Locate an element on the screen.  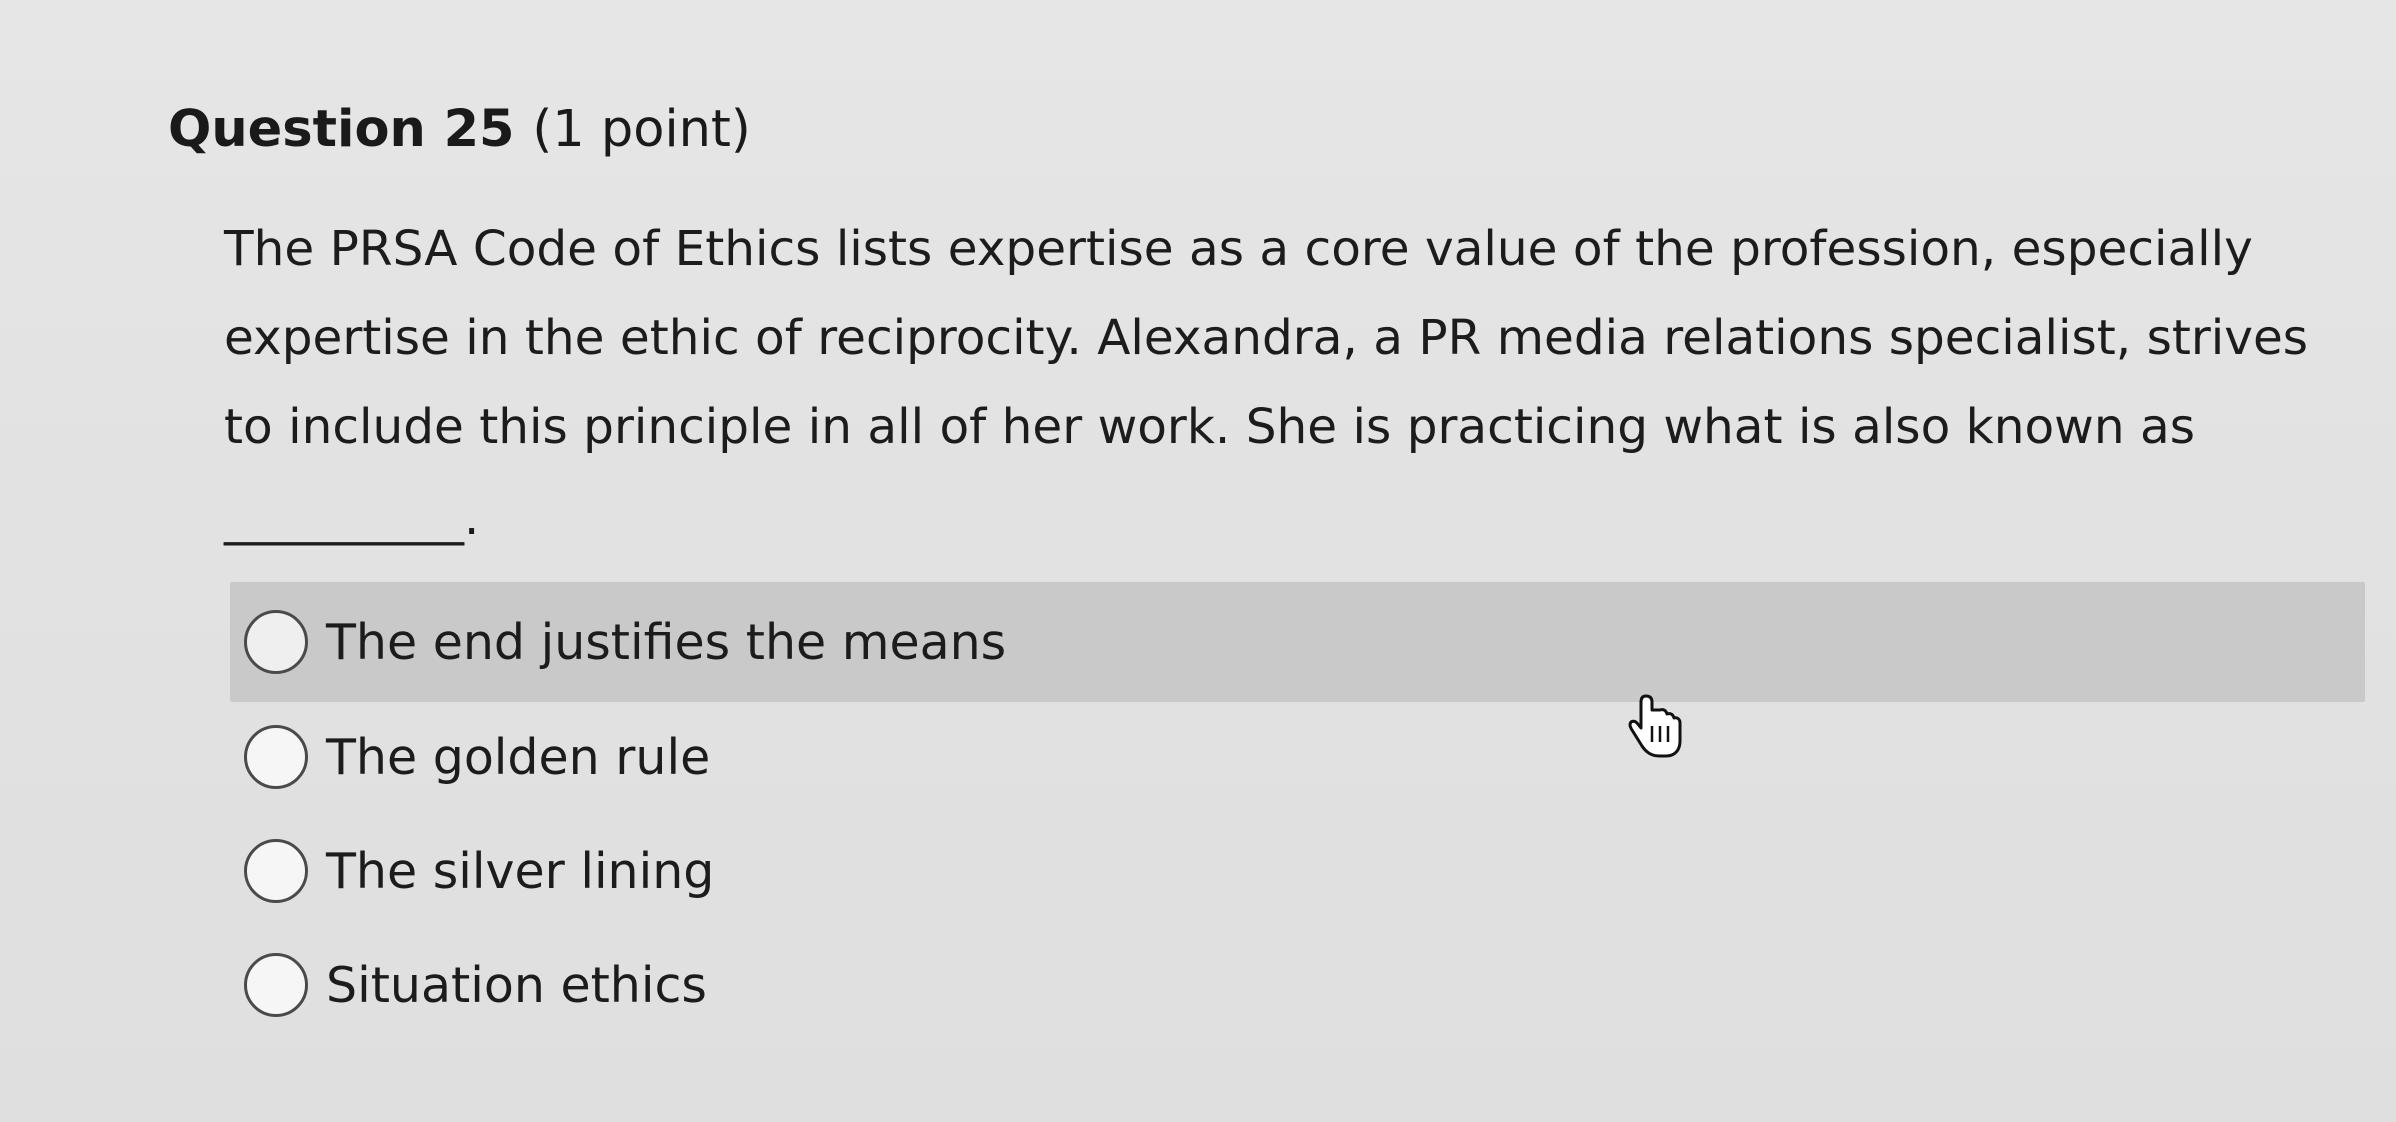
option-label: The silver lining is located at coordinates (520, 871).